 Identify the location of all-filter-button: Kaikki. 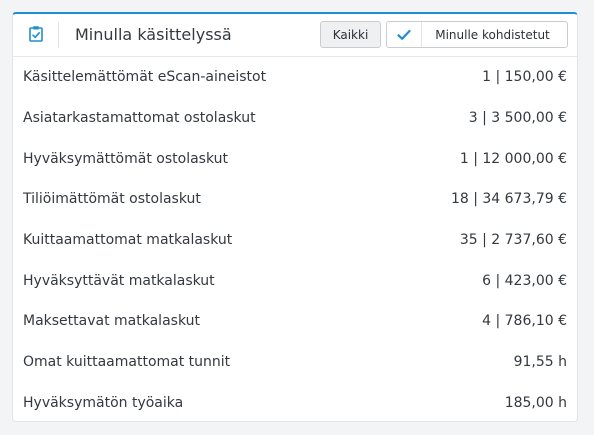
(350, 34).